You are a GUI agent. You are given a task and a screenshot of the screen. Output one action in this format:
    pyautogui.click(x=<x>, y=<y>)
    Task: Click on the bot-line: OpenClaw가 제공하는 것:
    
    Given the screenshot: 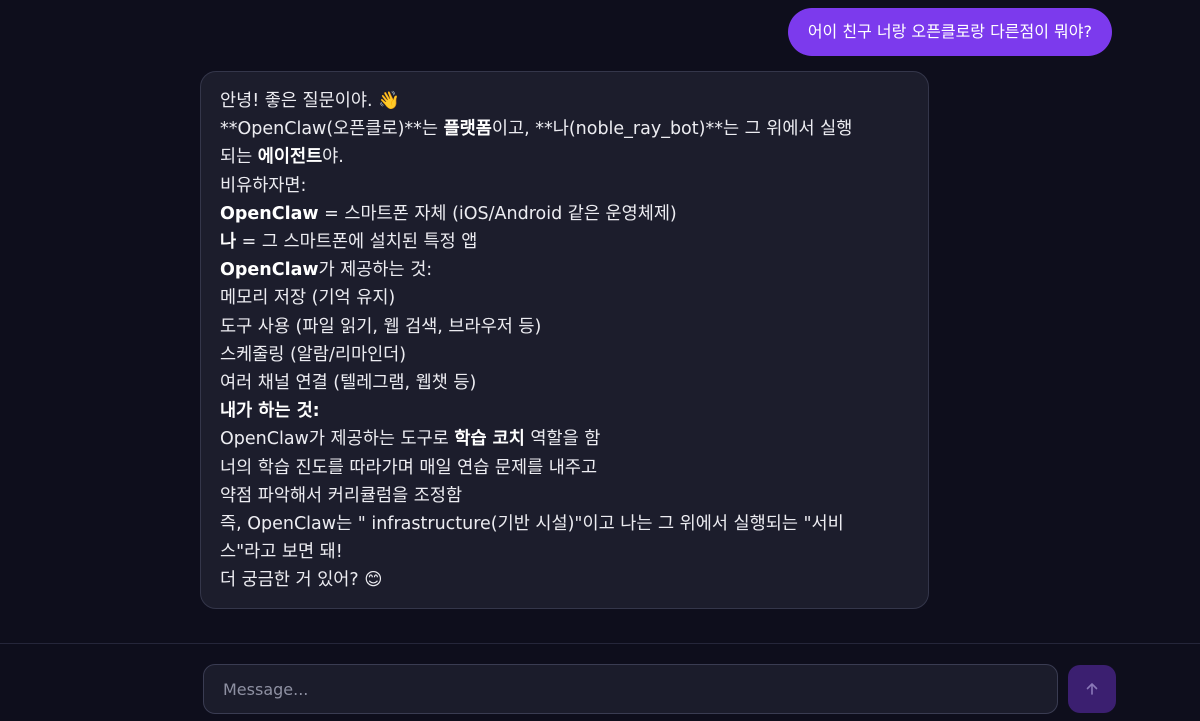 What is the action you would take?
    pyautogui.click(x=564, y=270)
    